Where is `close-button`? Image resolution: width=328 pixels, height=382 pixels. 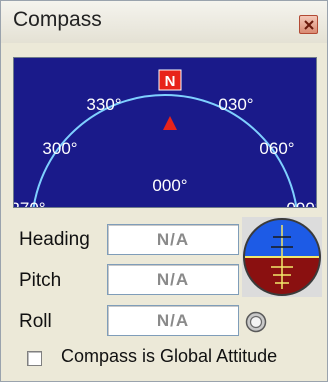 close-button is located at coordinates (308, 24).